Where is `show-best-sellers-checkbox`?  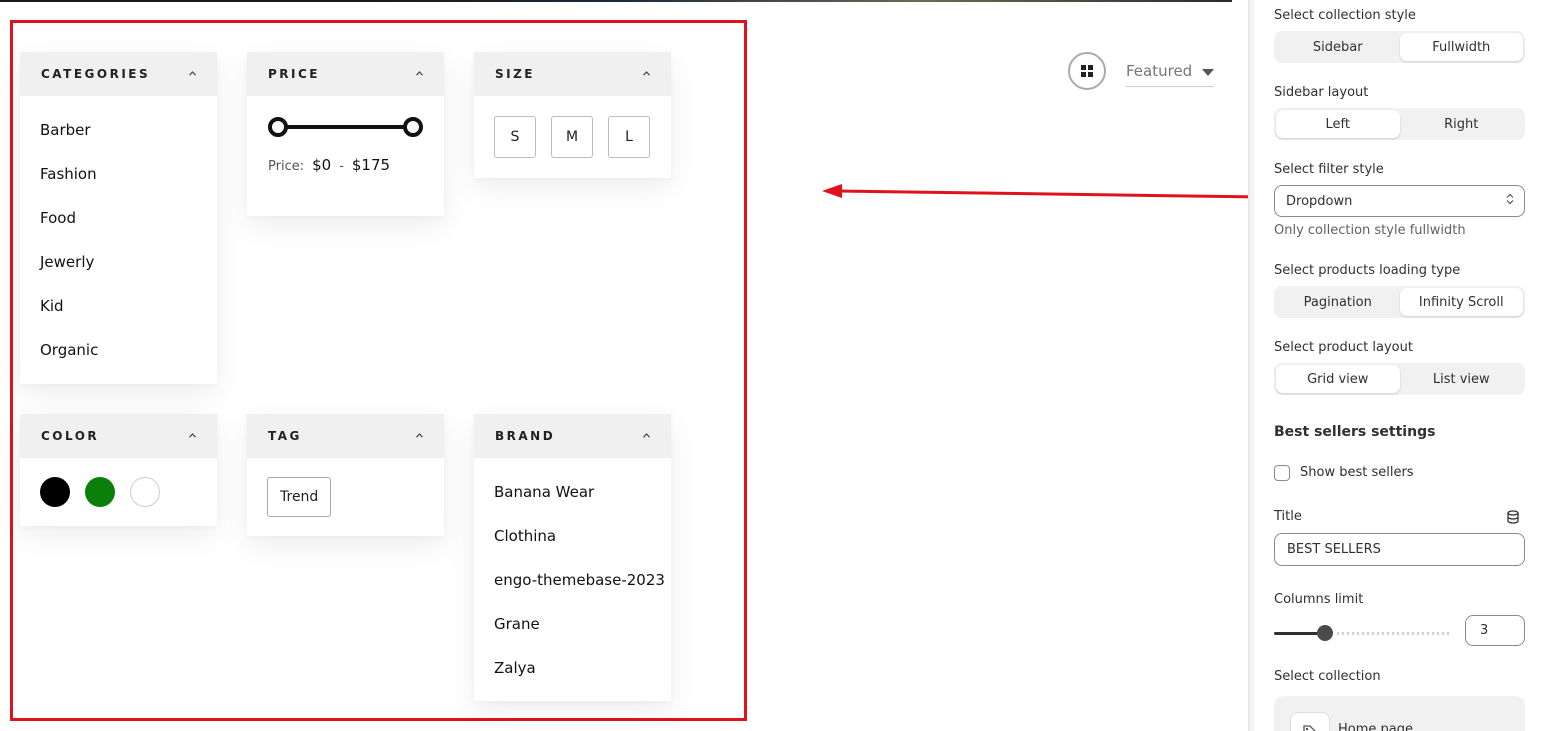 show-best-sellers-checkbox is located at coordinates (1282, 473).